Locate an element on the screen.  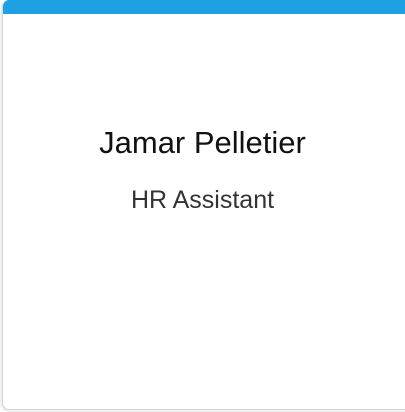
employee-title: HR Assistant is located at coordinates (202, 200).